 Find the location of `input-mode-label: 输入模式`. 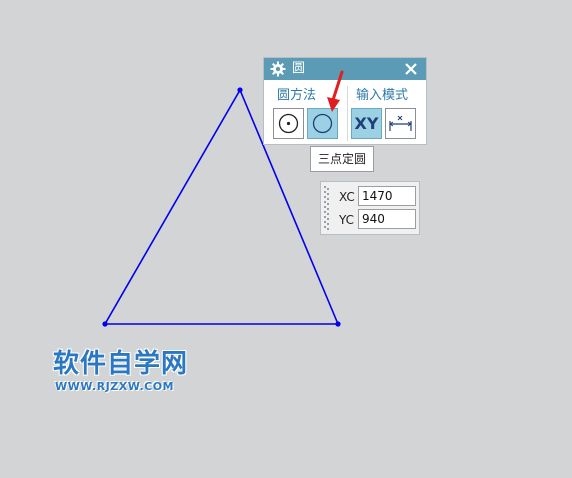

input-mode-label: 输入模式 is located at coordinates (382, 95).